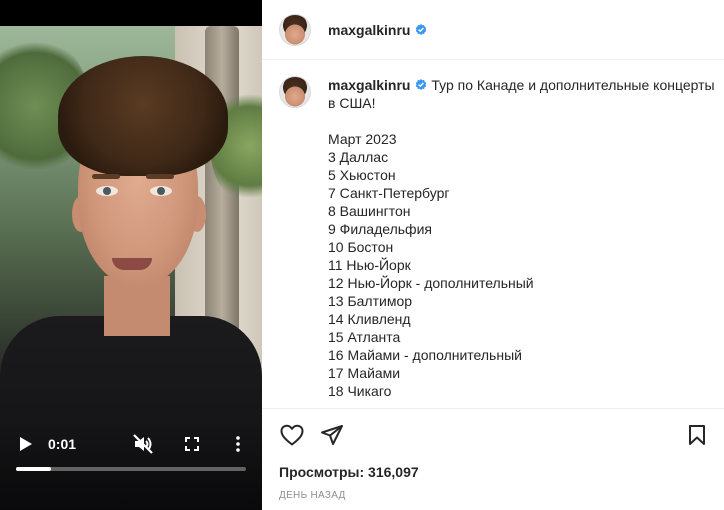 This screenshot has height=510, width=724. Describe the element at coordinates (493, 408) in the screenshot. I see `section-divider` at that location.